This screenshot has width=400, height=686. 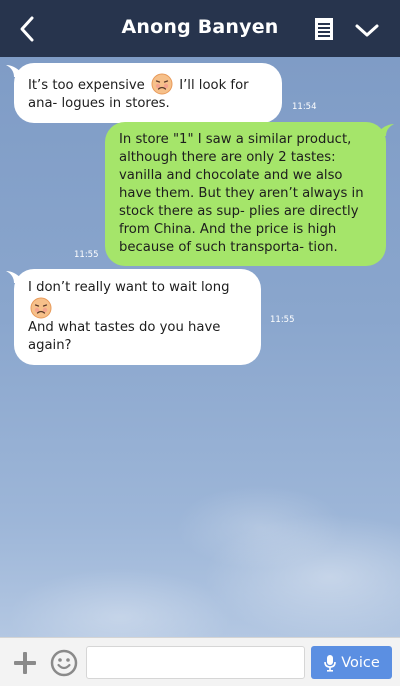 I want to click on back-button, so click(x=27, y=29).